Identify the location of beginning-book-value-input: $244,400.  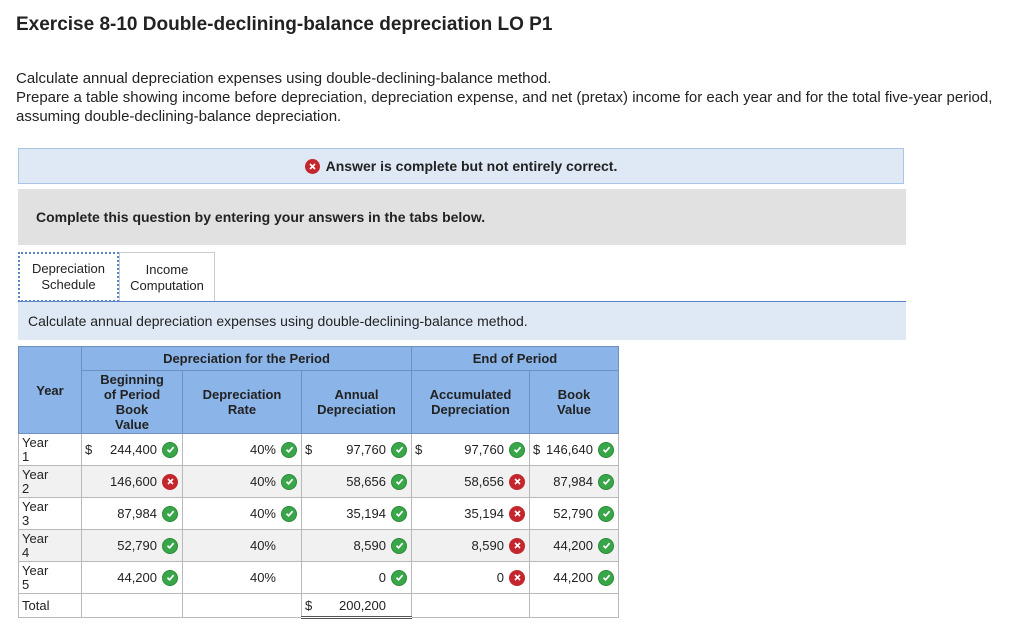
(132, 449).